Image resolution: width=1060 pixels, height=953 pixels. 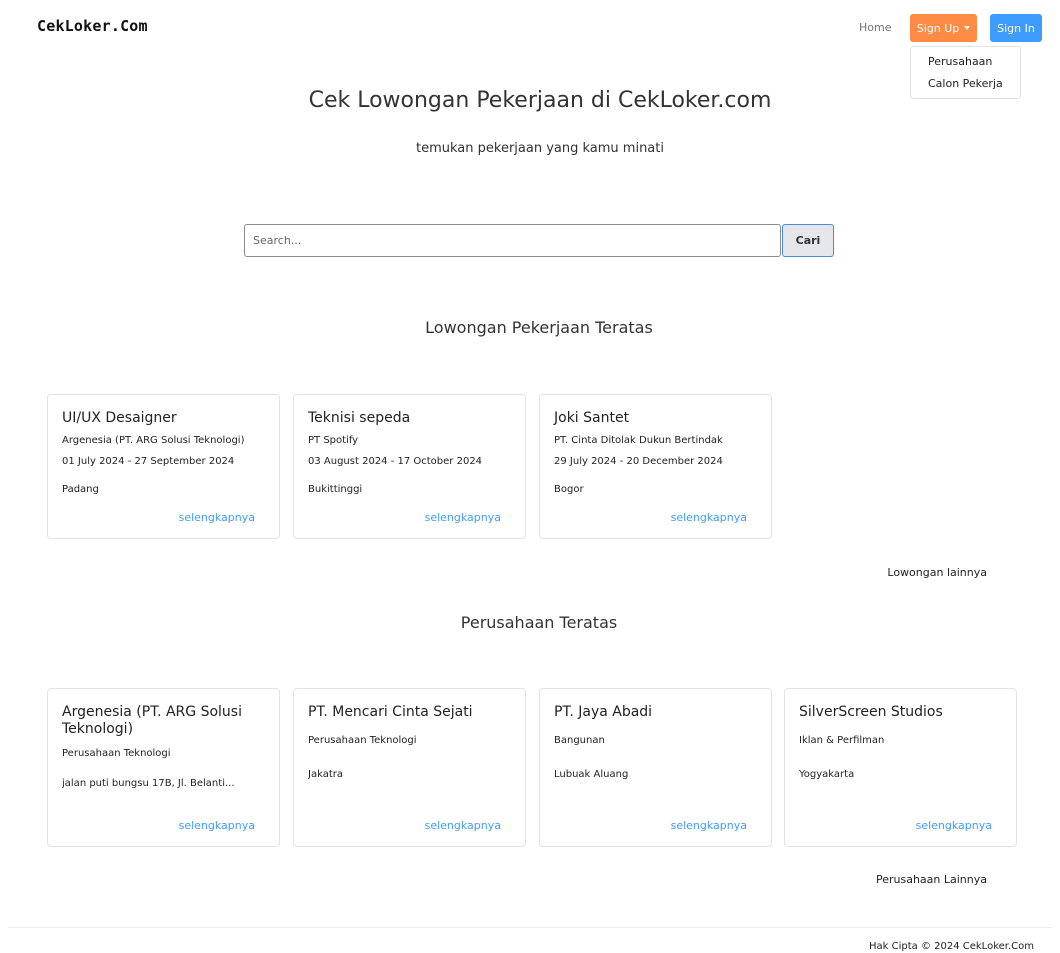 What do you see at coordinates (540, 148) in the screenshot?
I see `hero-subtitle: temukan pekerjaan yang kamu minati` at bounding box center [540, 148].